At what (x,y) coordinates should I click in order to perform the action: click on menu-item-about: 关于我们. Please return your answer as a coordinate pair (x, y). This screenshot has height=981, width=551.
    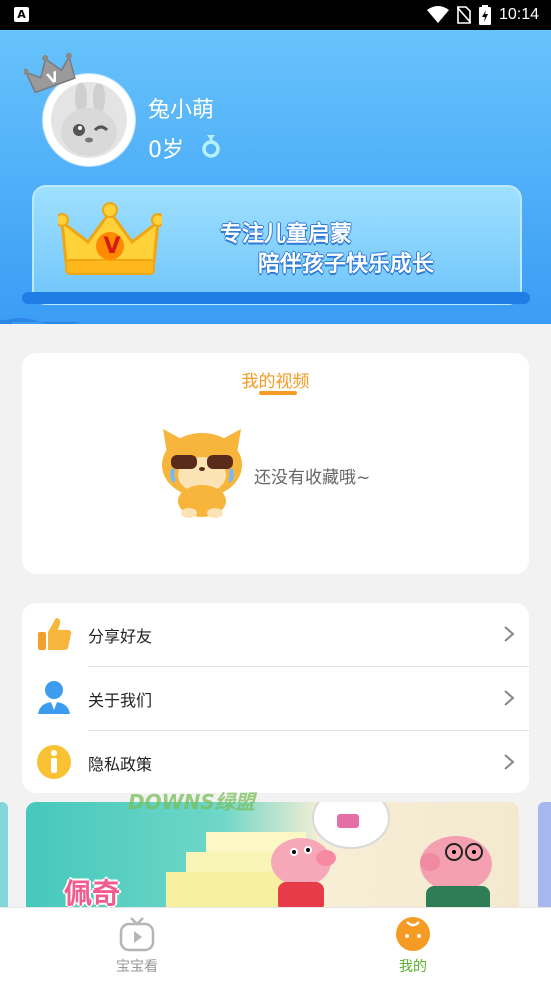
    Looking at the image, I should click on (275, 698).